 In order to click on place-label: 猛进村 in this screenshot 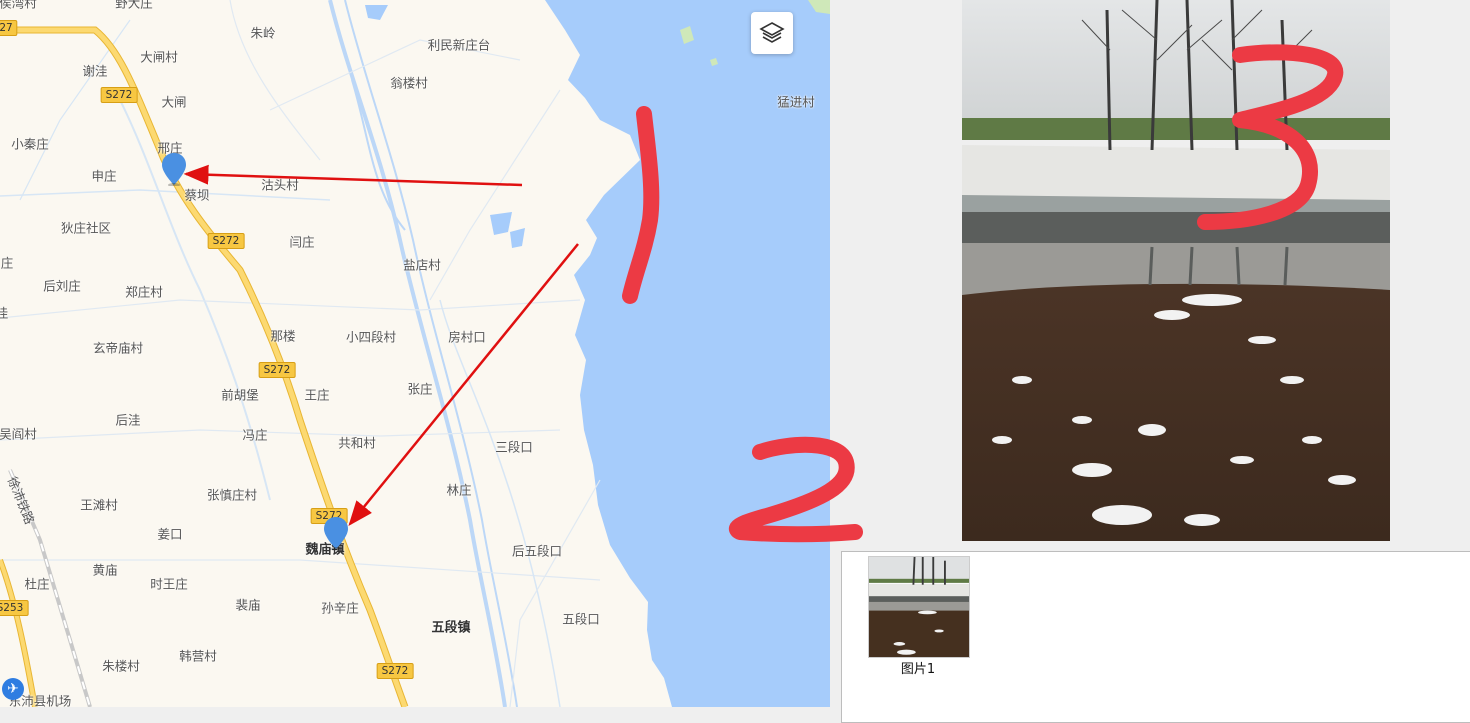, I will do `click(796, 102)`.